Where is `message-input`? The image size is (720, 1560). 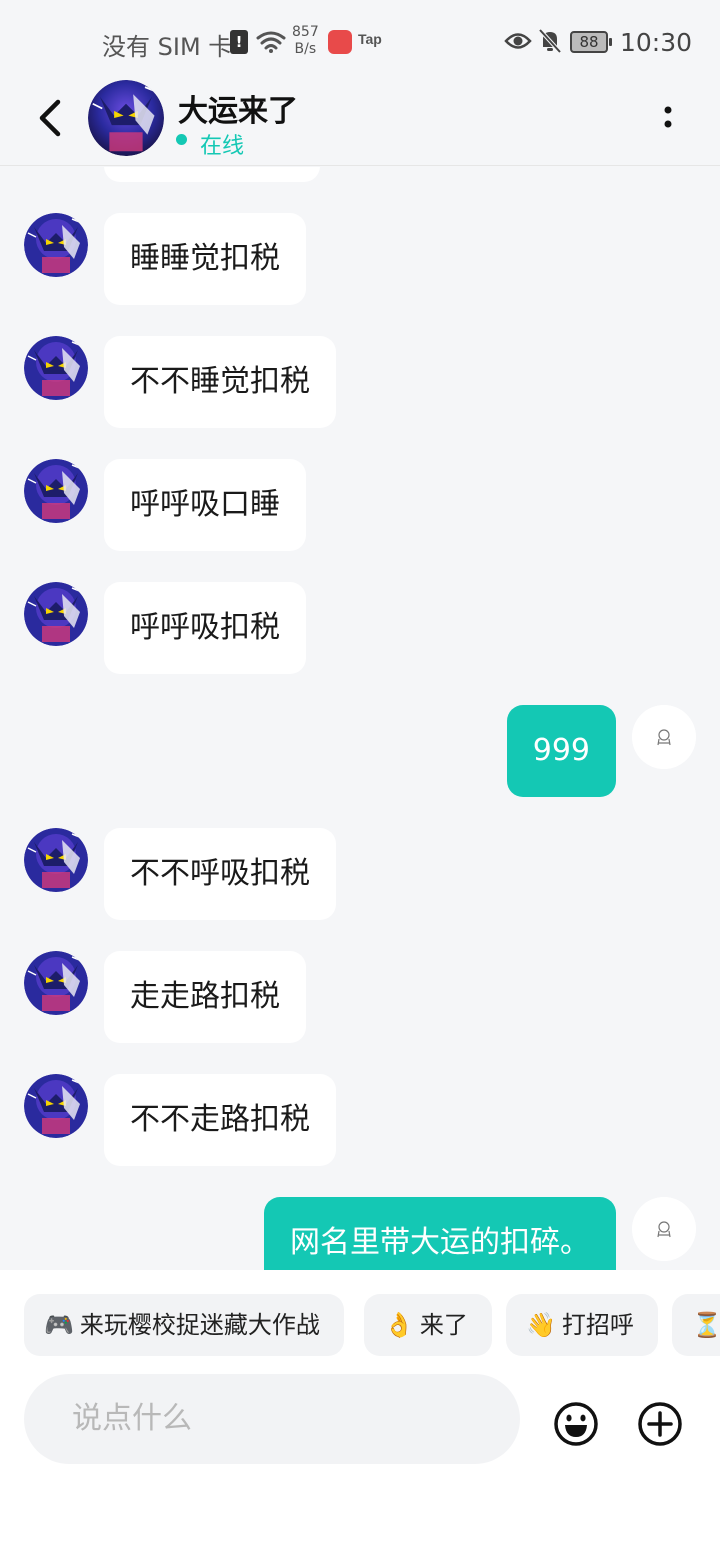
message-input is located at coordinates (272, 1419).